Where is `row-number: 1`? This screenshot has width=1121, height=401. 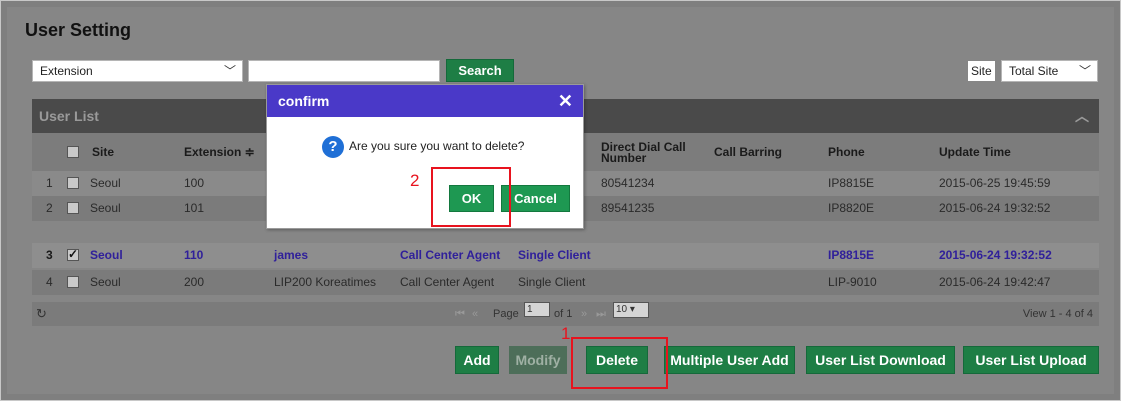 row-number: 1 is located at coordinates (49, 183).